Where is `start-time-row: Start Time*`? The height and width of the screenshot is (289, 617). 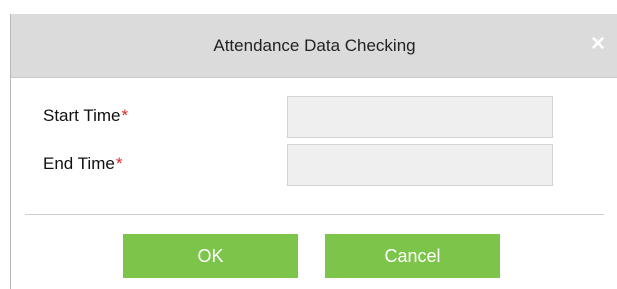 start-time-row: Start Time* is located at coordinates (314, 117).